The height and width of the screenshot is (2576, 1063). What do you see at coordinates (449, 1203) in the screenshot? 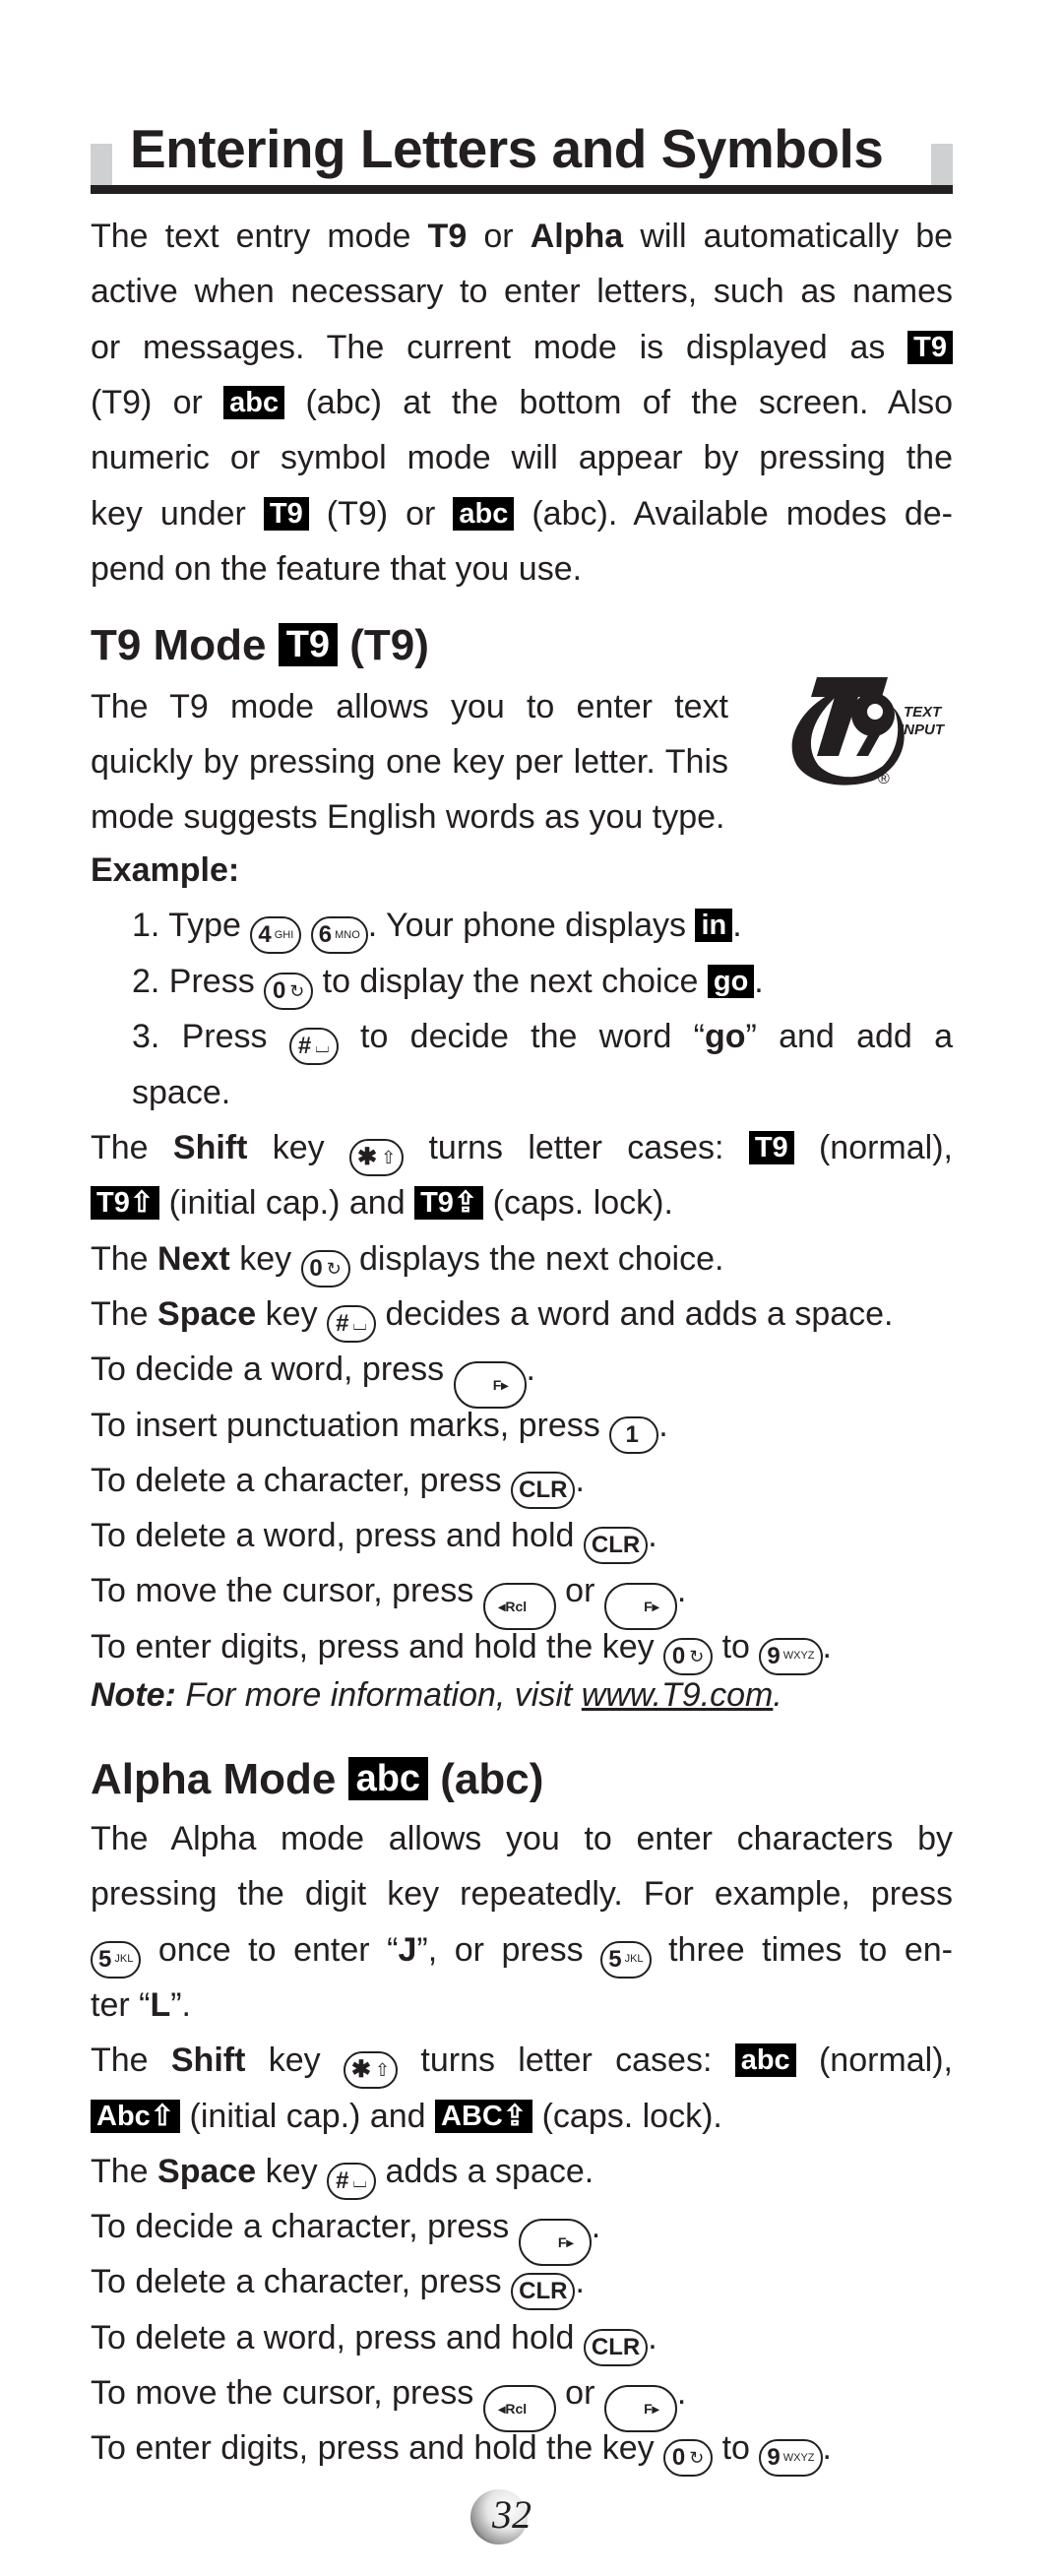
I see `mode-indicator-badge: T9⇪` at bounding box center [449, 1203].